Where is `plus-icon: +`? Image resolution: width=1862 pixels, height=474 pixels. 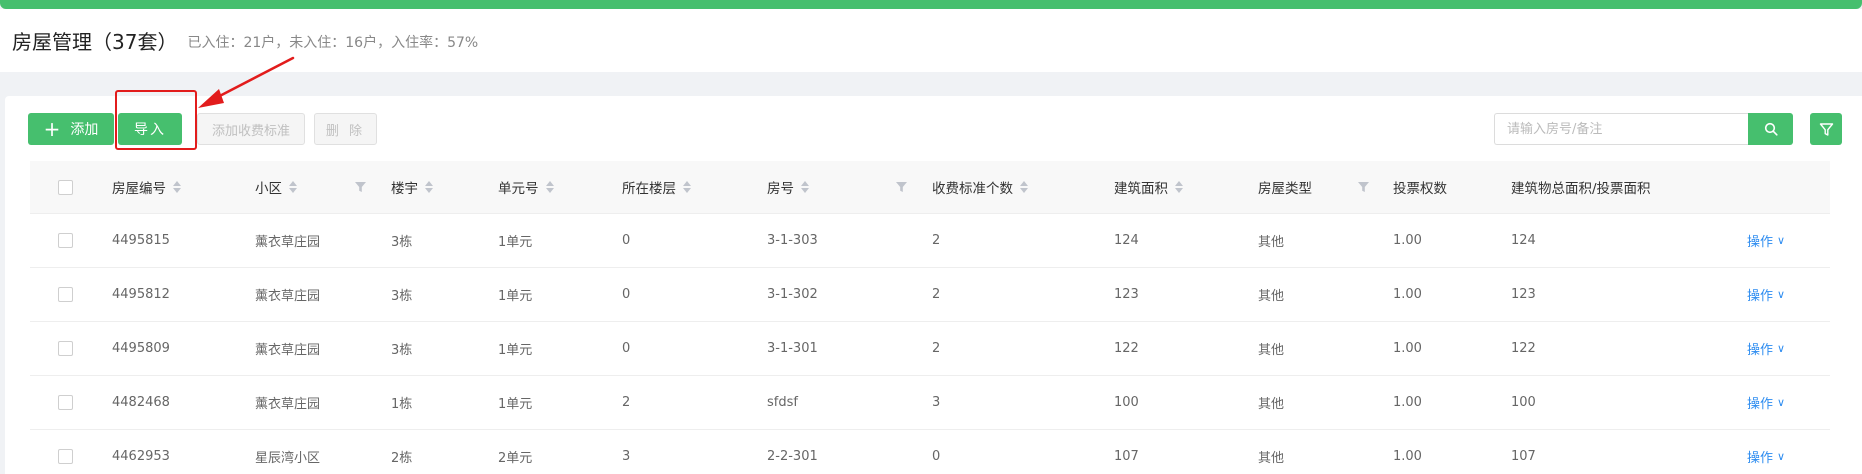 plus-icon: + is located at coordinates (52, 129).